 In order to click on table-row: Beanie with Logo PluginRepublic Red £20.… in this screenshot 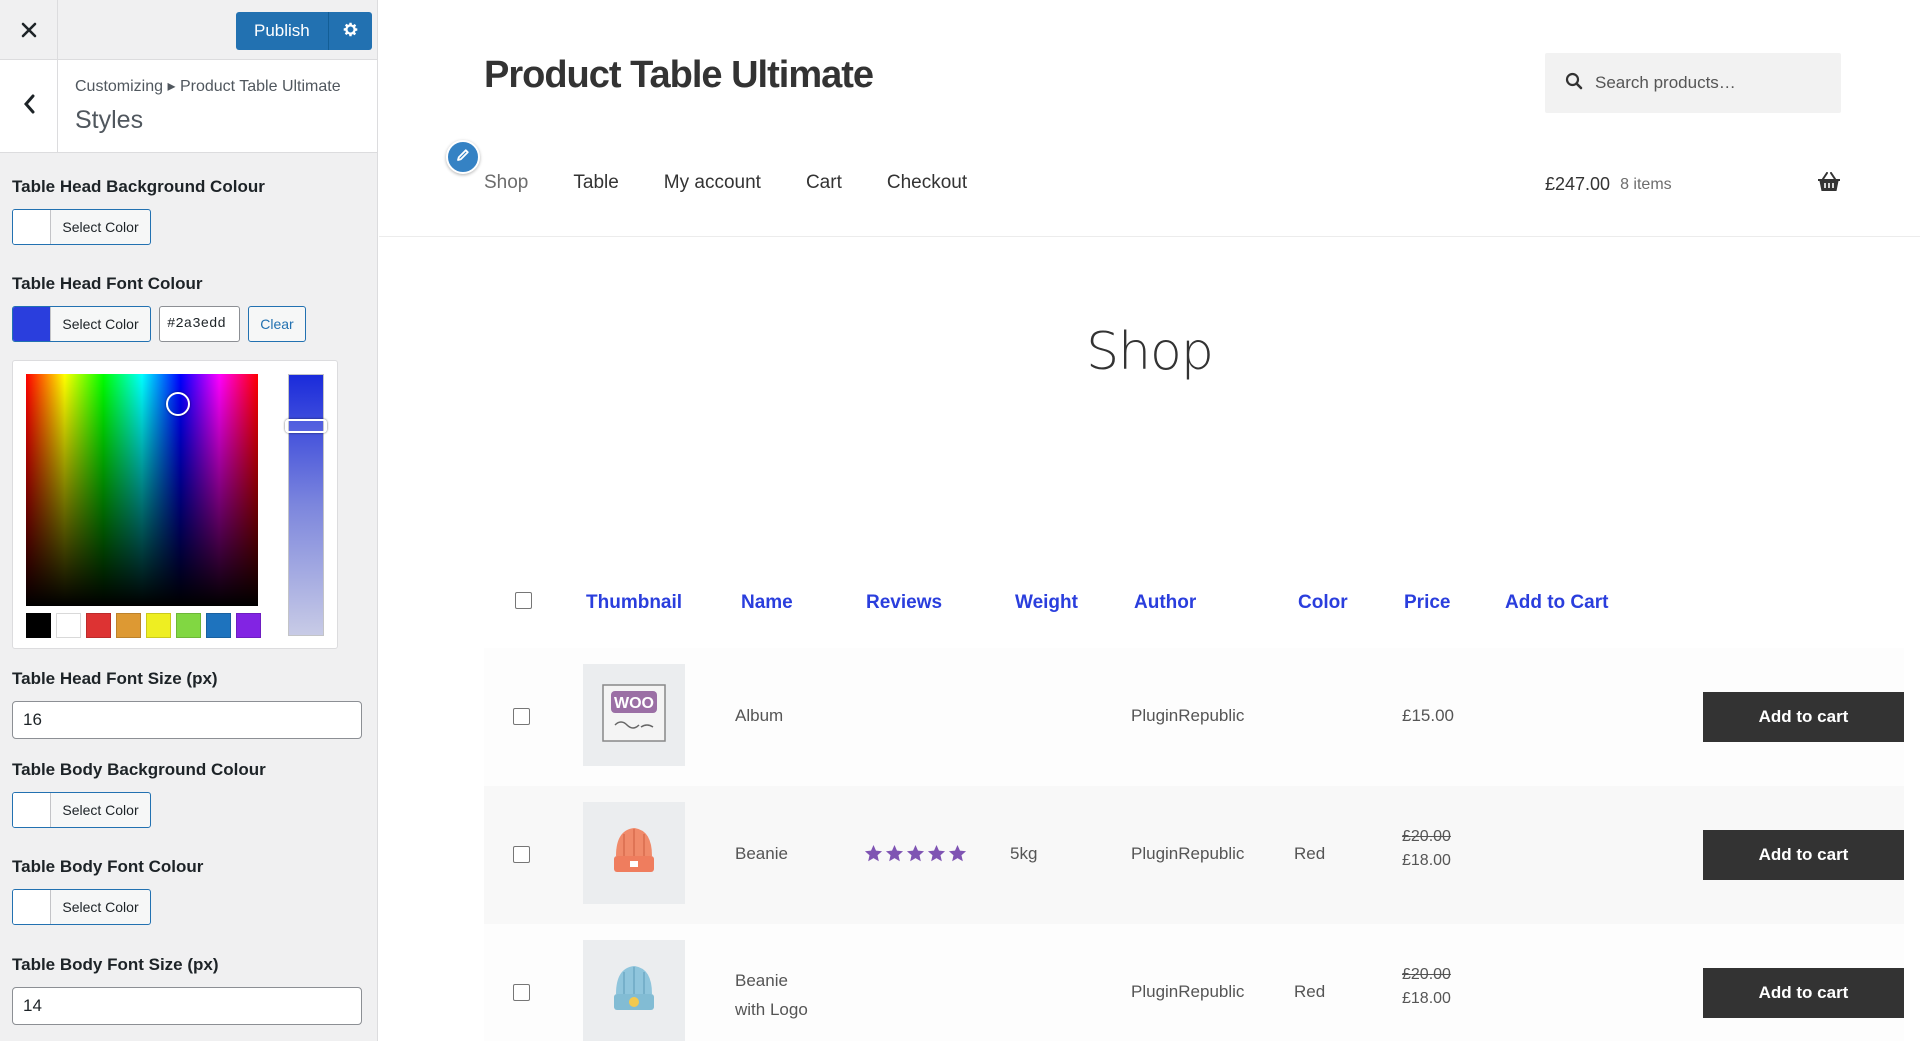, I will do `click(1194, 982)`.